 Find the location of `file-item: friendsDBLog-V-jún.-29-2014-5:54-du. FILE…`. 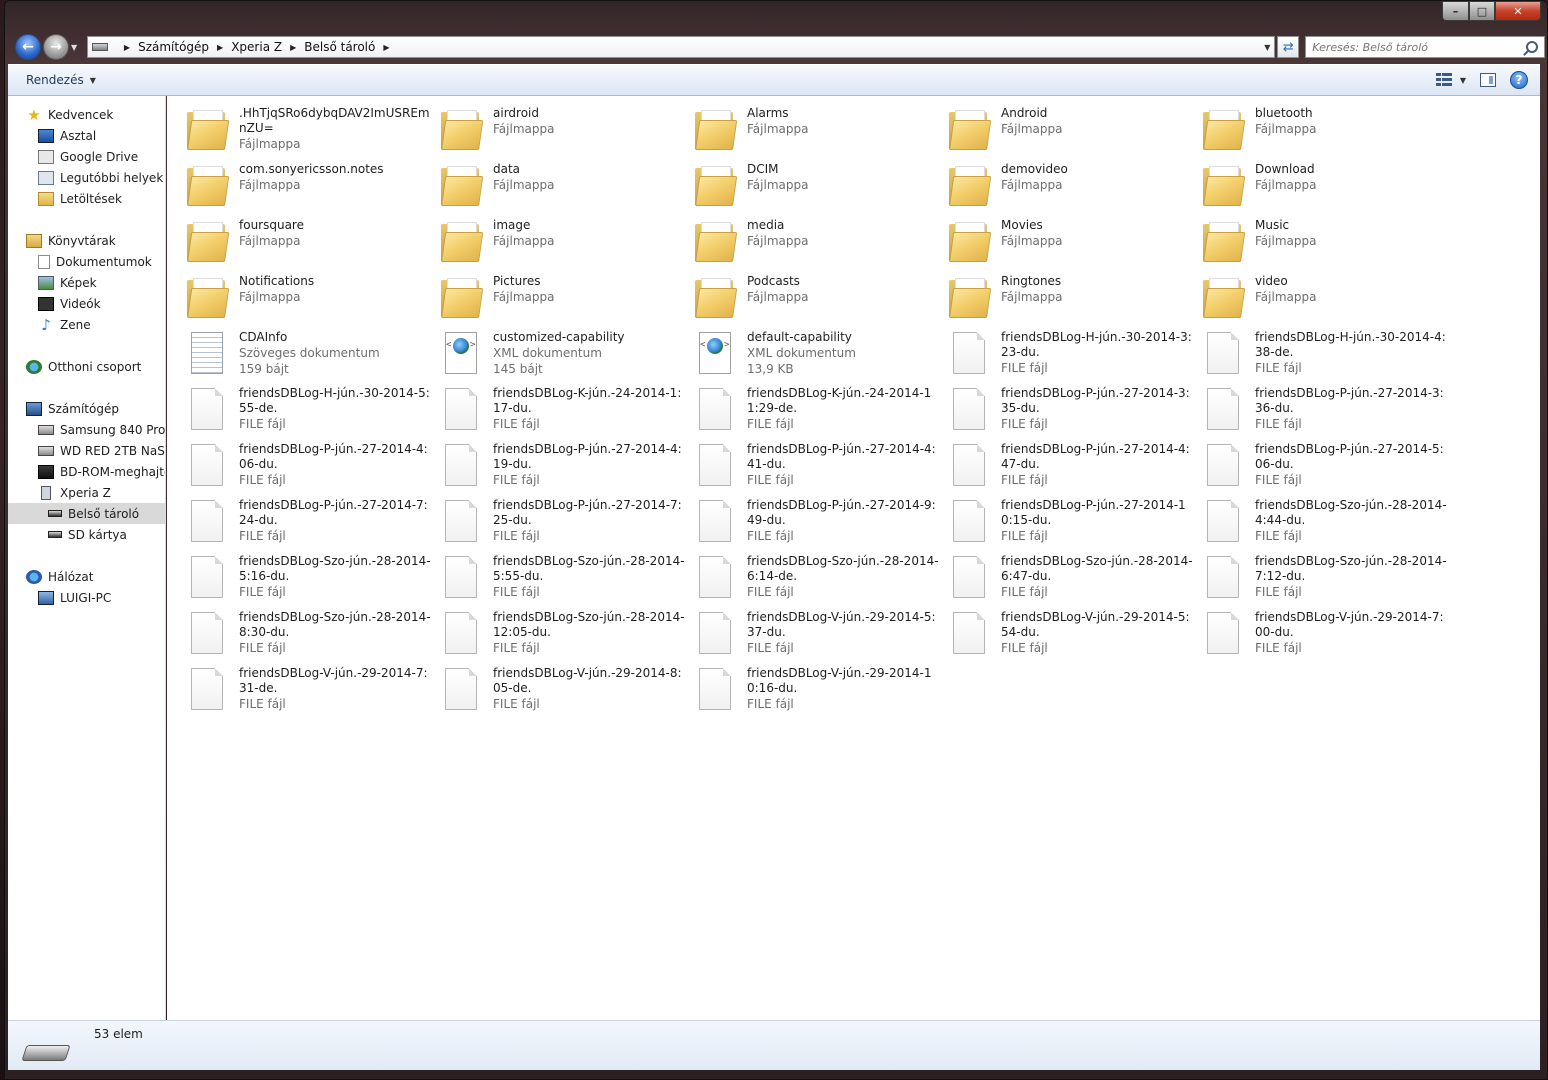

file-item: friendsDBLog-V-jún.-29-2014-5:54-du. FILE… is located at coordinates (1072, 634).